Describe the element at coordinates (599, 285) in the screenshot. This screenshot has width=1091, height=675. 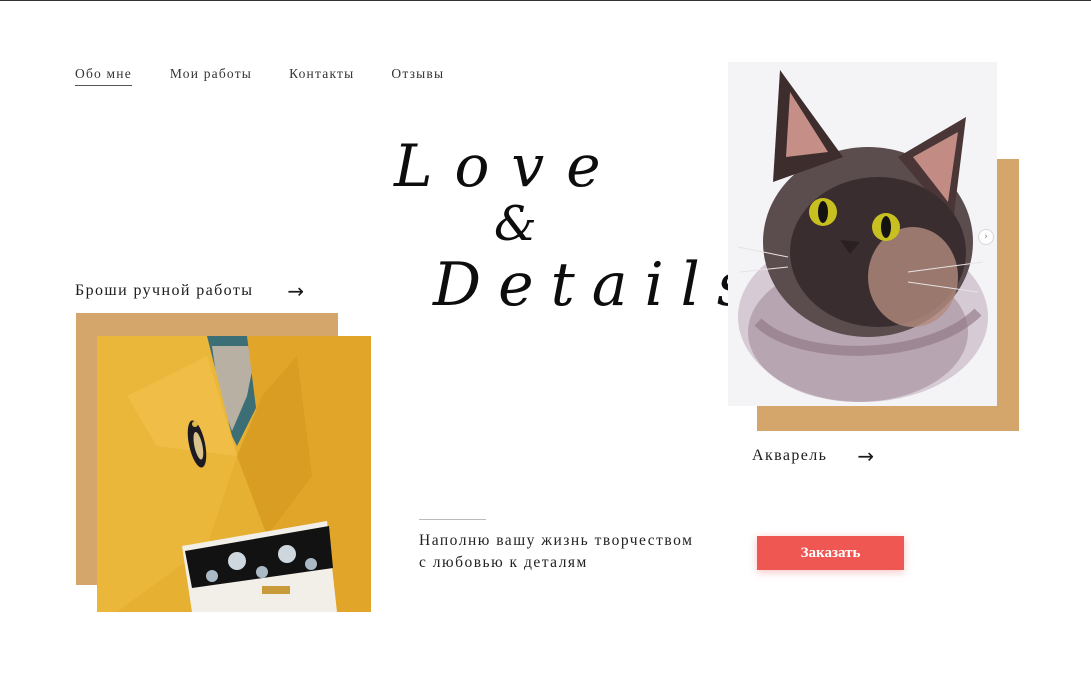
I see `hero-title-details: Details` at that location.